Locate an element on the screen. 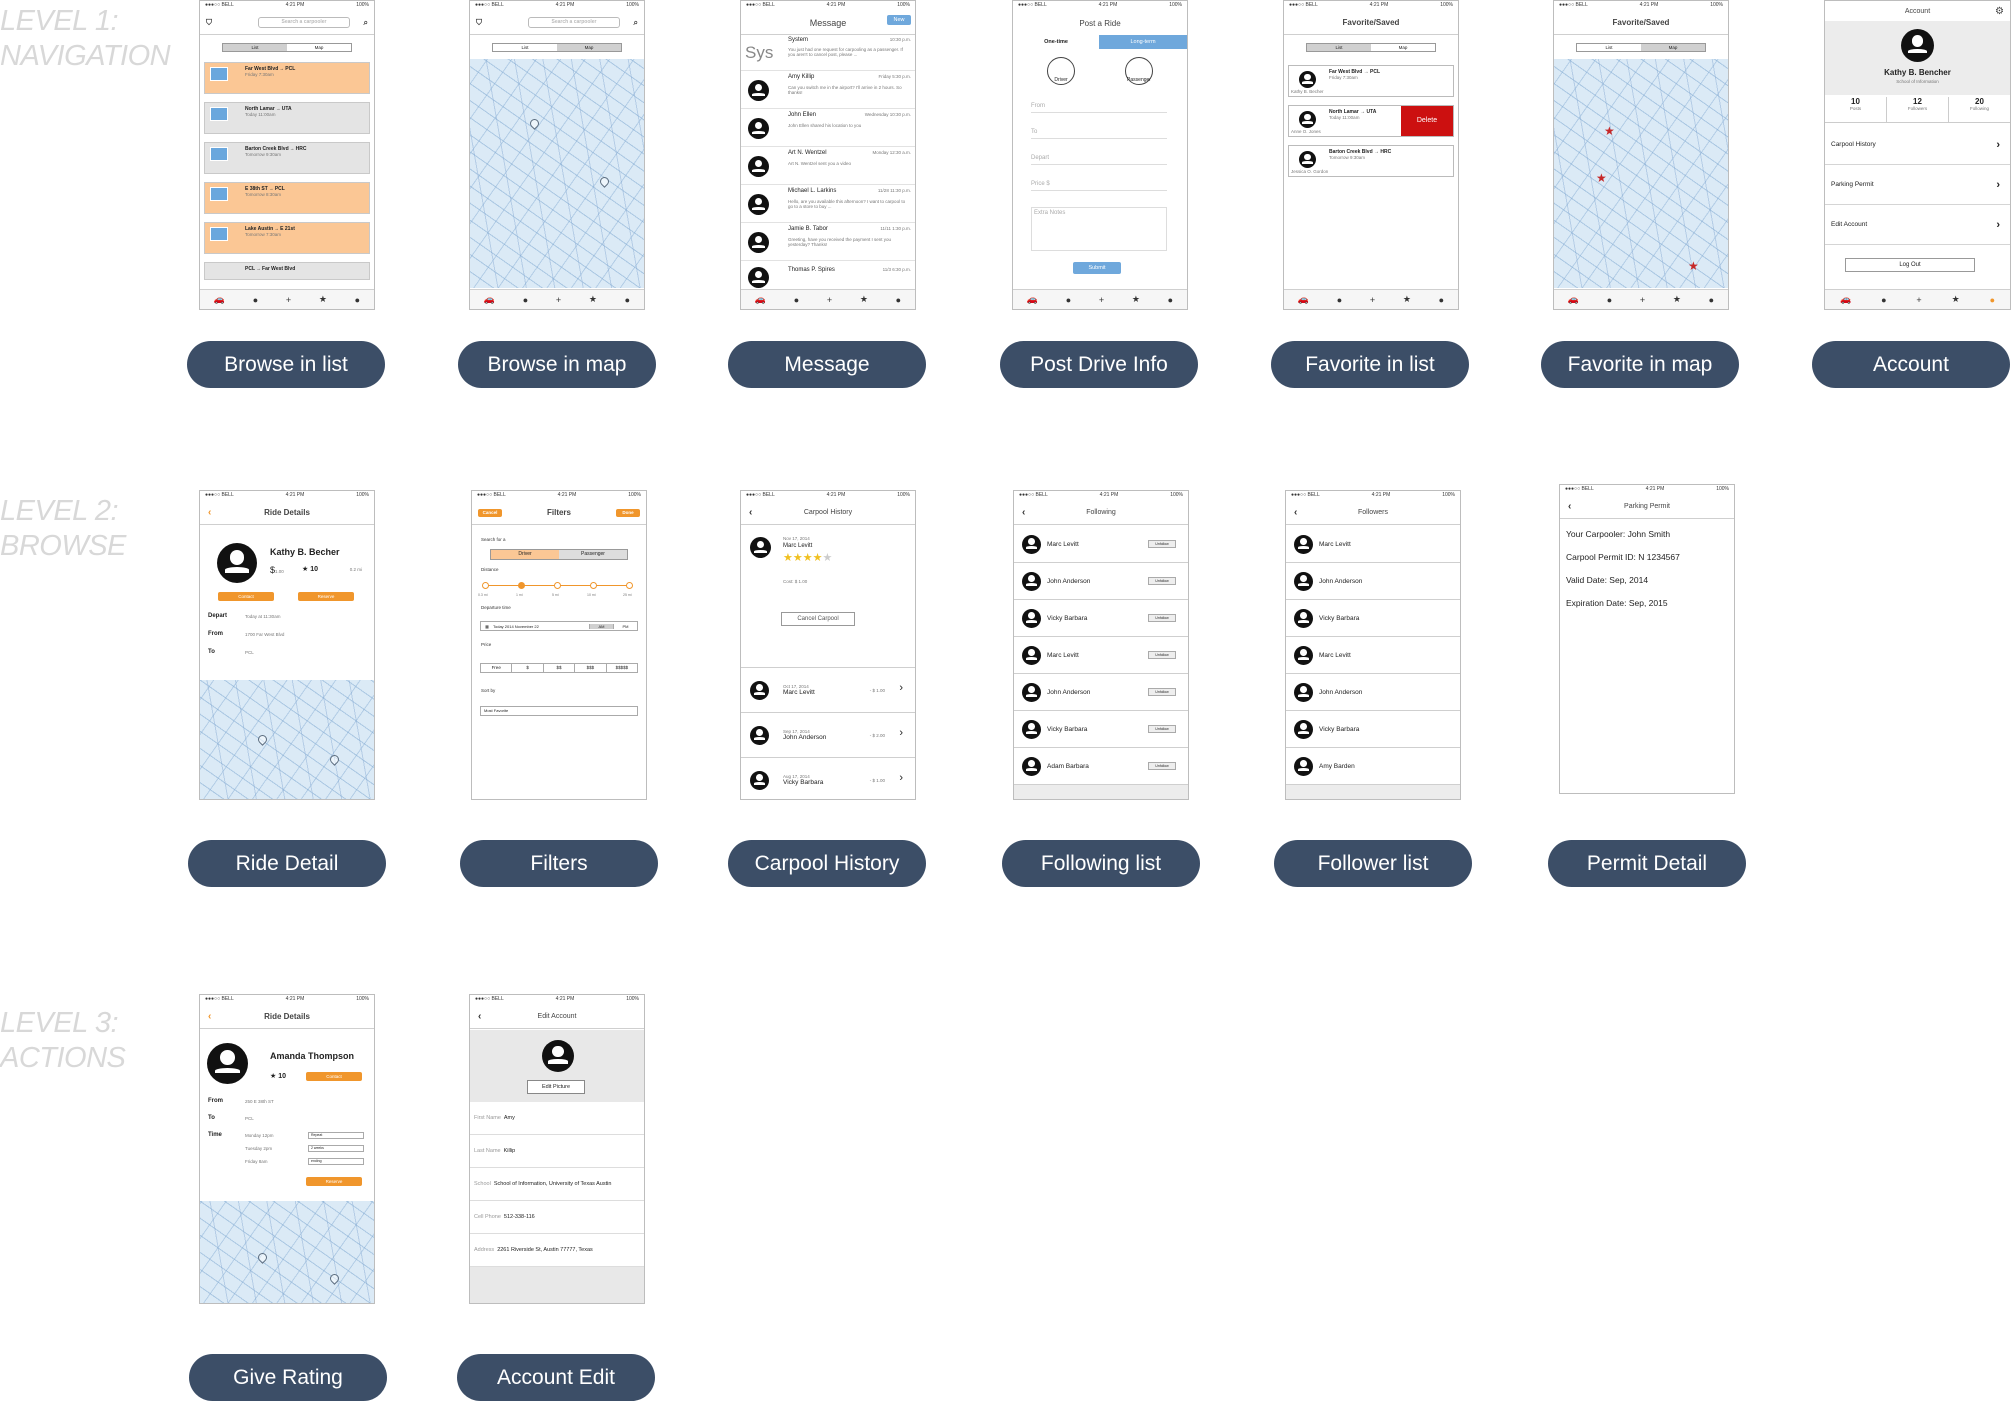 The image size is (2011, 1402). ride-card: Barton Creek Blvd → HRC Tomorrow 9:30am is located at coordinates (287, 158).